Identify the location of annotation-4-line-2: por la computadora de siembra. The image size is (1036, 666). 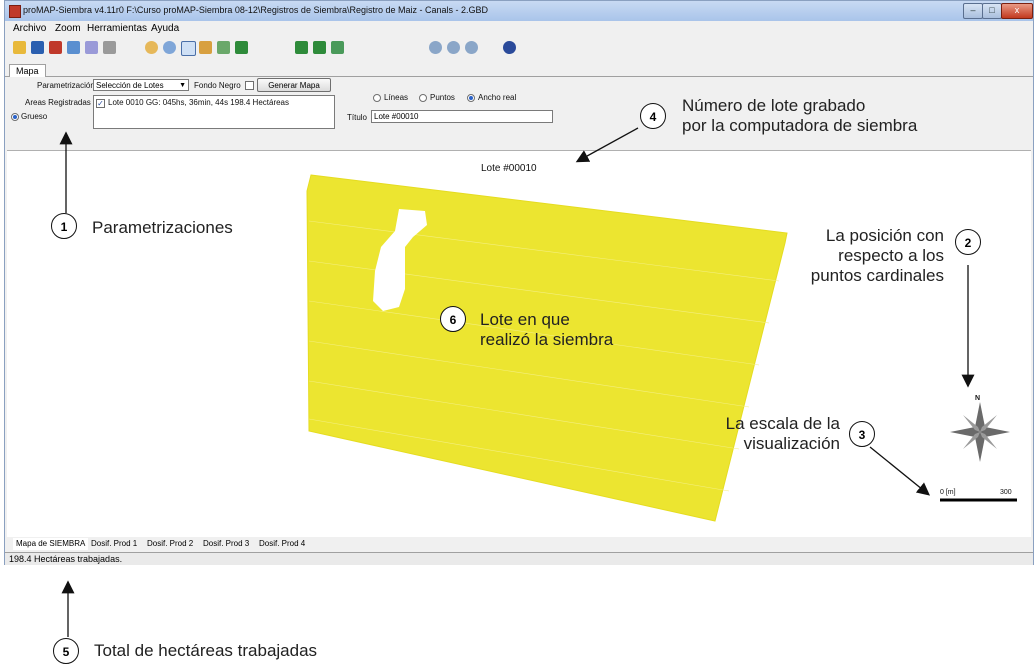
(800, 125).